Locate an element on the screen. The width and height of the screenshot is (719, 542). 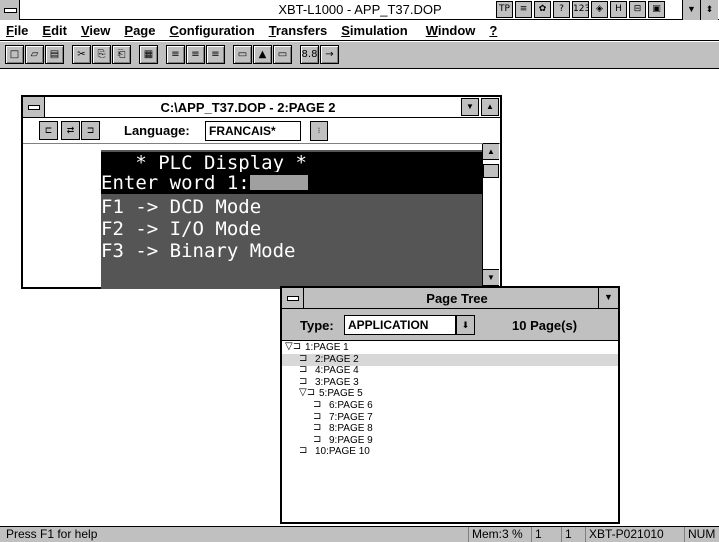
page-tool-icon-2: ⇄ is located at coordinates (70, 130).